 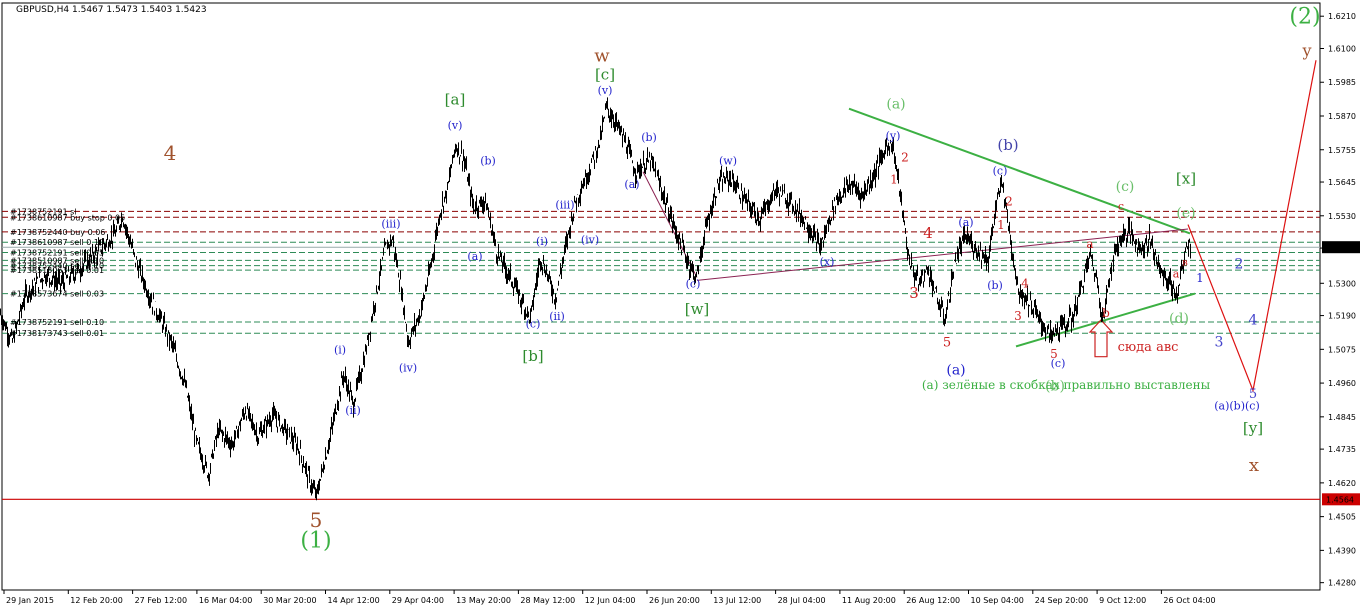 What do you see at coordinates (1121, 206) in the screenshot?
I see `wave-label: c` at bounding box center [1121, 206].